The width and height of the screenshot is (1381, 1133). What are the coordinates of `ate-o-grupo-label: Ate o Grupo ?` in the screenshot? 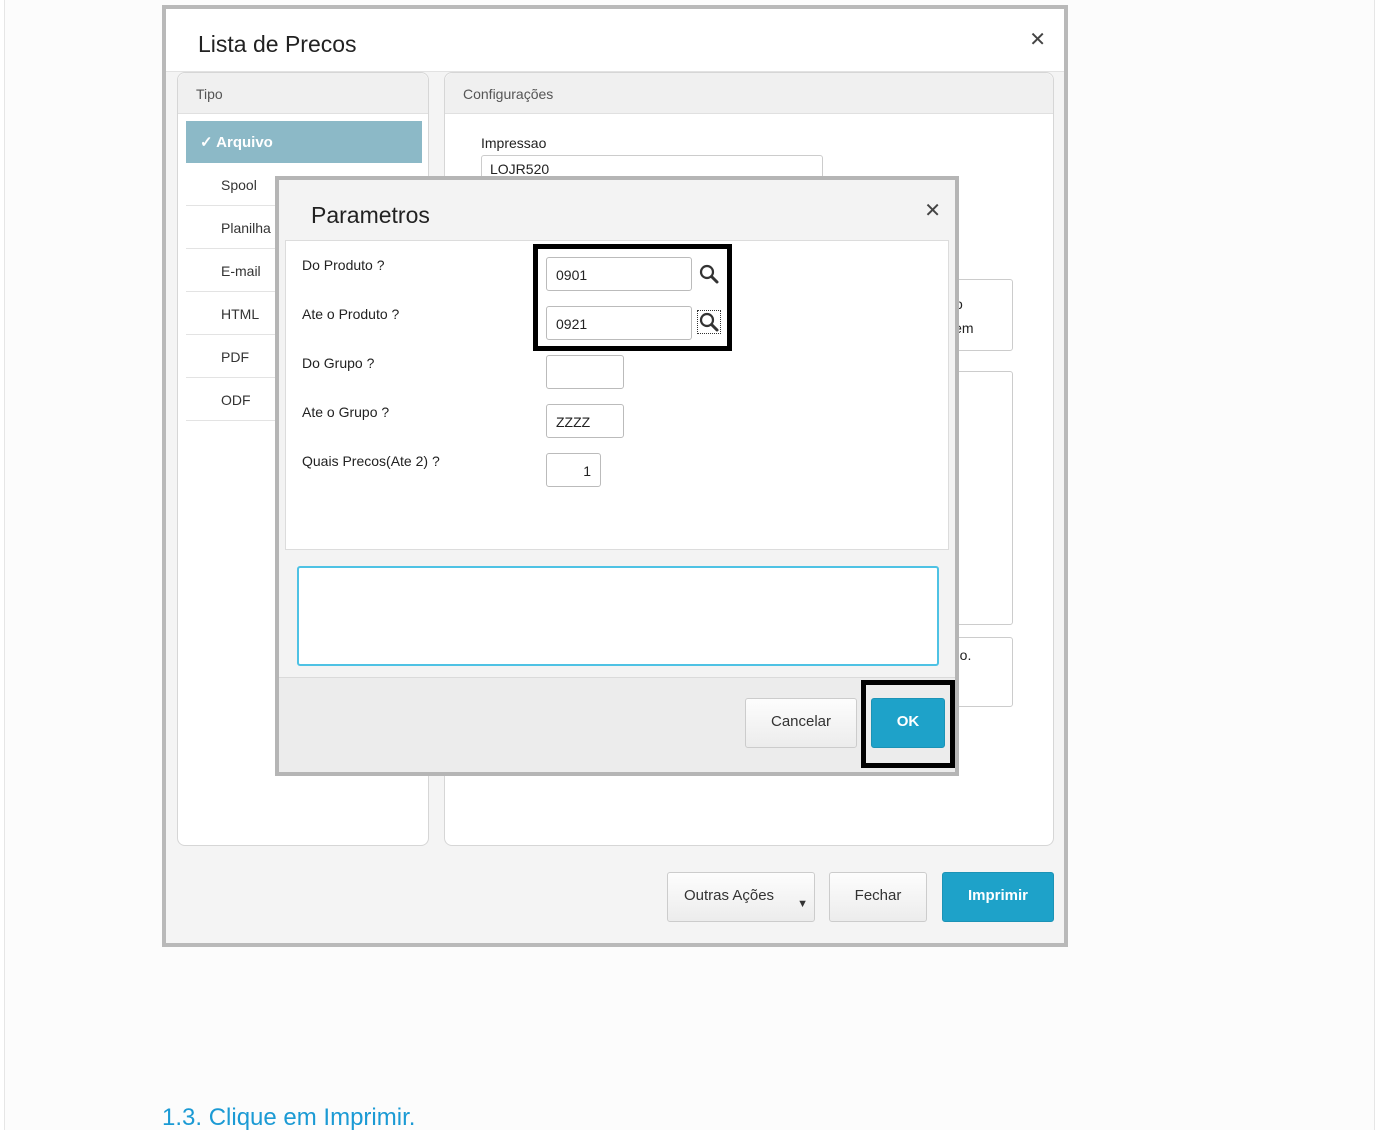 It's located at (346, 412).